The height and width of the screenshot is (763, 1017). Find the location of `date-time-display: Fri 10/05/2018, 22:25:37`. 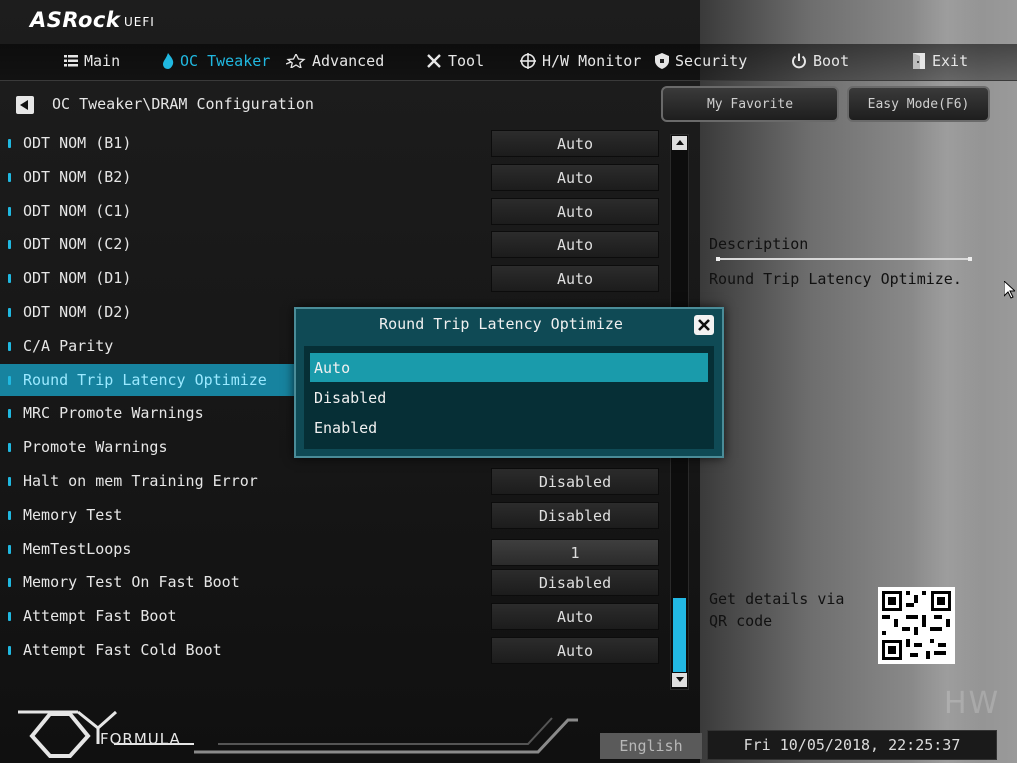

date-time-display: Fri 10/05/2018, 22:25:37 is located at coordinates (852, 745).